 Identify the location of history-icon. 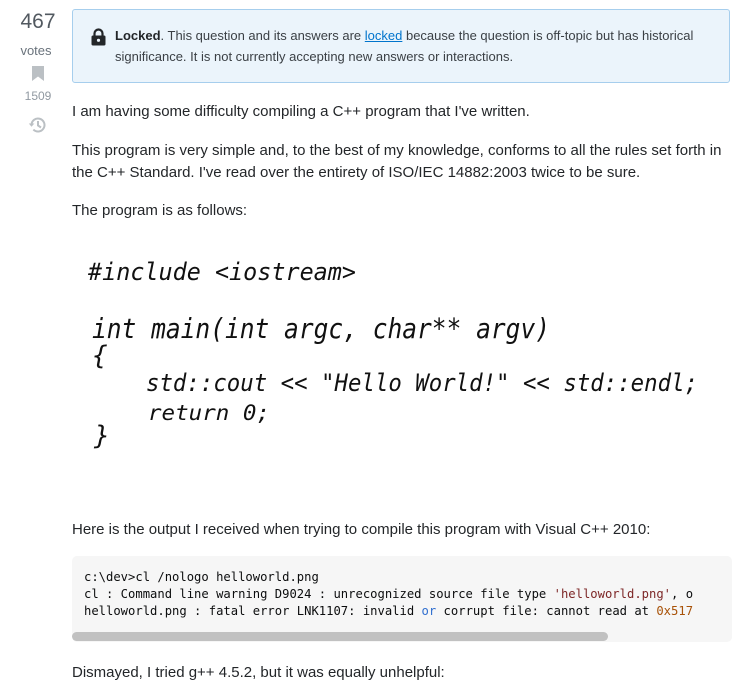
(38, 125).